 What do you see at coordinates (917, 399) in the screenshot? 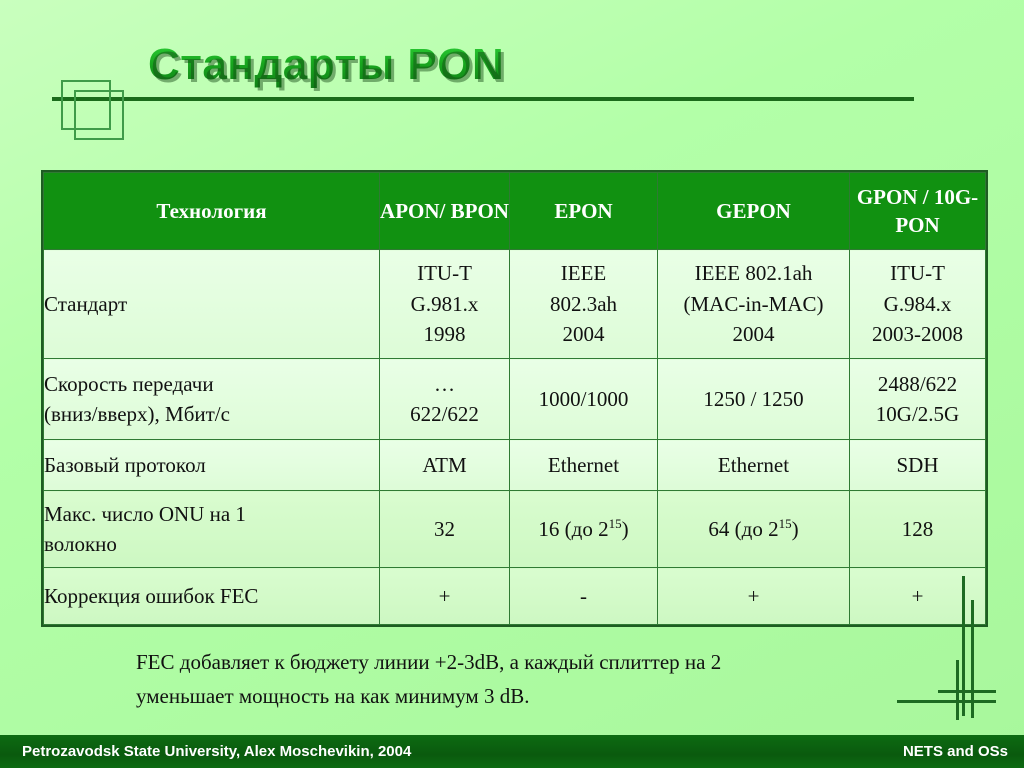
I see `cell-speed-gpon: 2488/622 10G/2.5G` at bounding box center [917, 399].